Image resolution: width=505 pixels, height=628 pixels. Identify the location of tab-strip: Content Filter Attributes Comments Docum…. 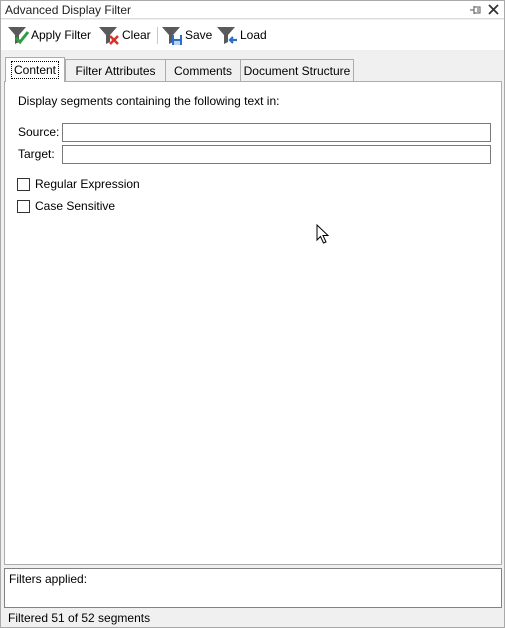
(253, 69).